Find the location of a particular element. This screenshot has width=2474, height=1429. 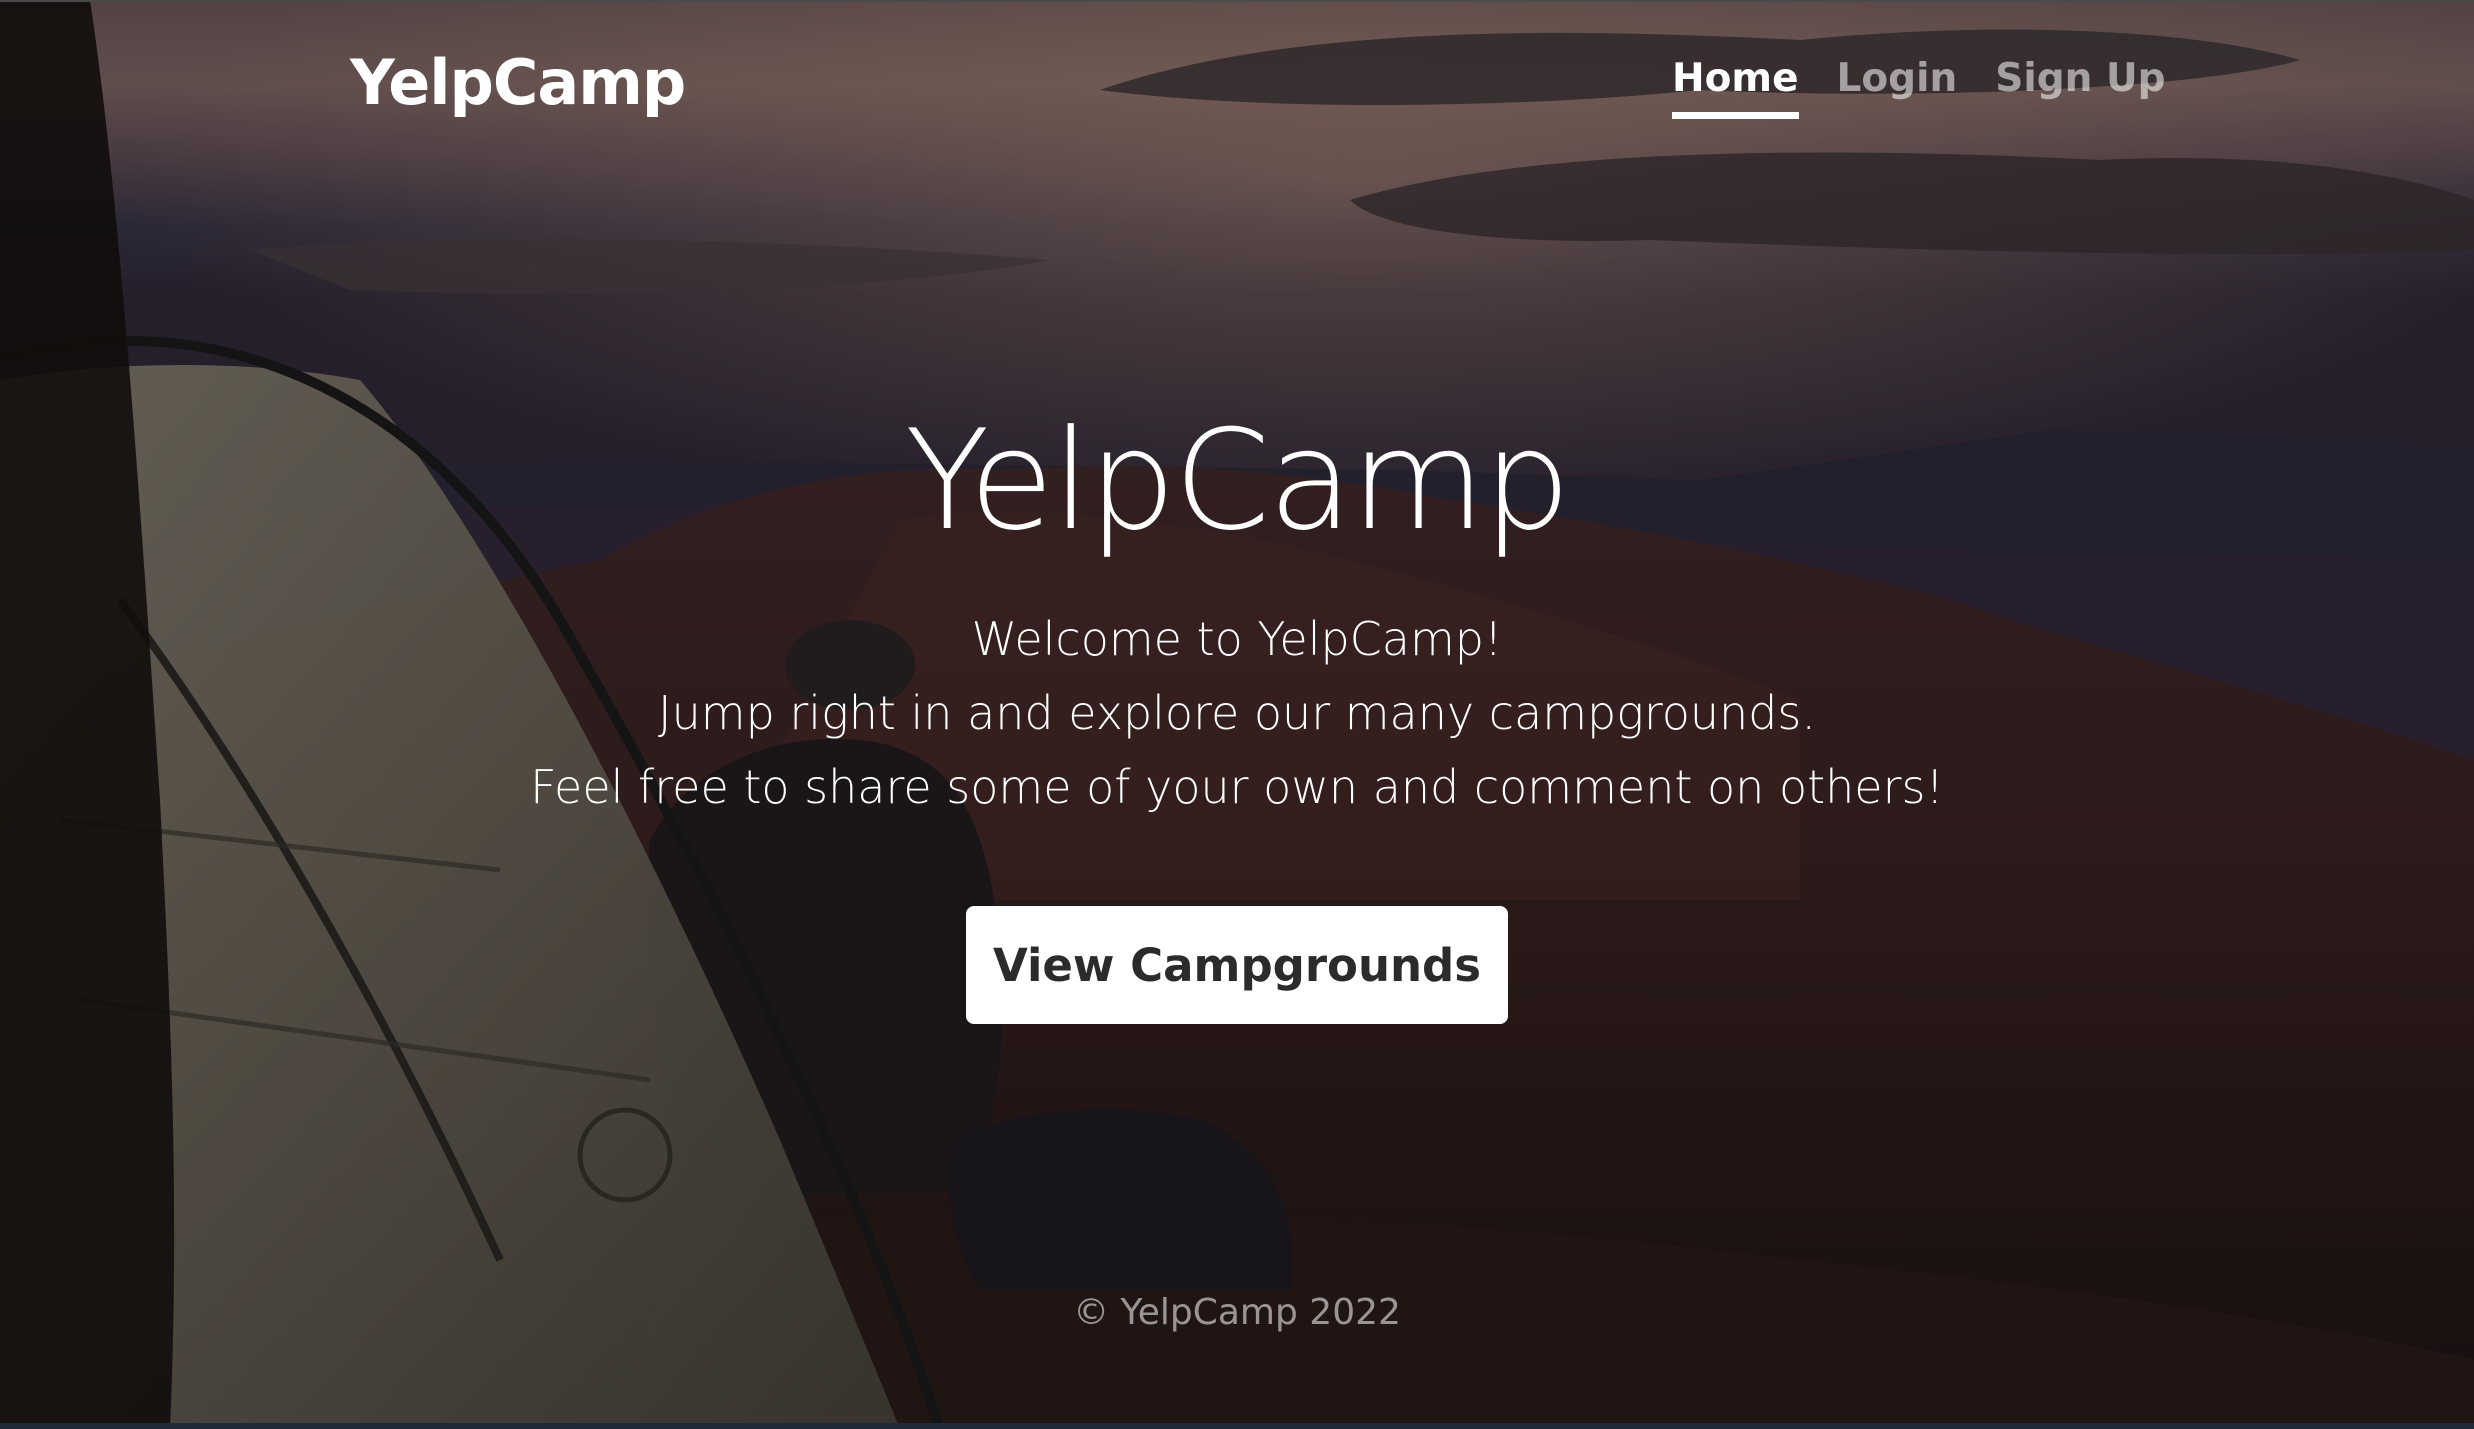

nav-link-home: Home is located at coordinates (1735, 87).